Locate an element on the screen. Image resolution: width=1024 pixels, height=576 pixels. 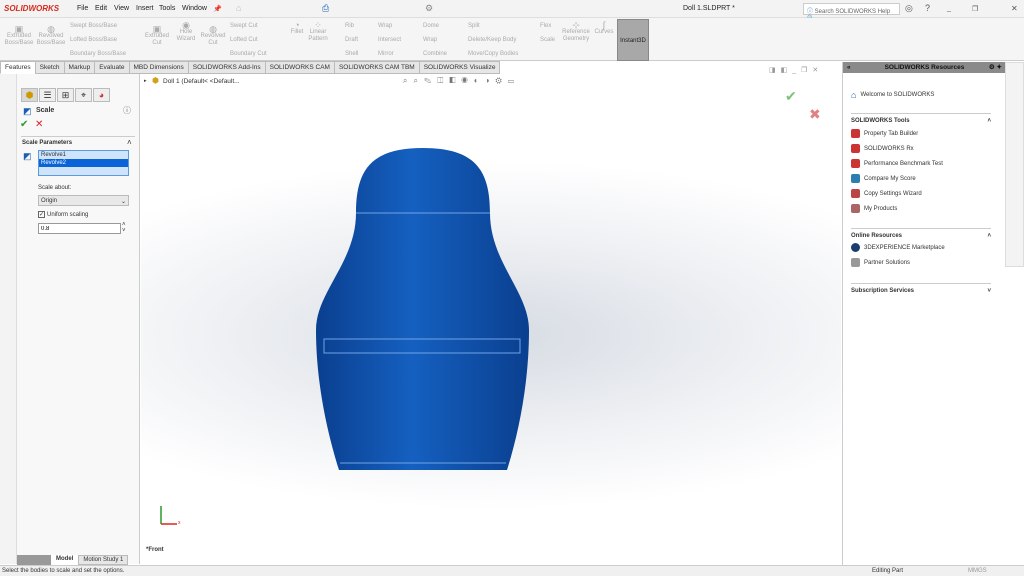
wrap-button-2: Wrap is located at coordinates (430, 40).